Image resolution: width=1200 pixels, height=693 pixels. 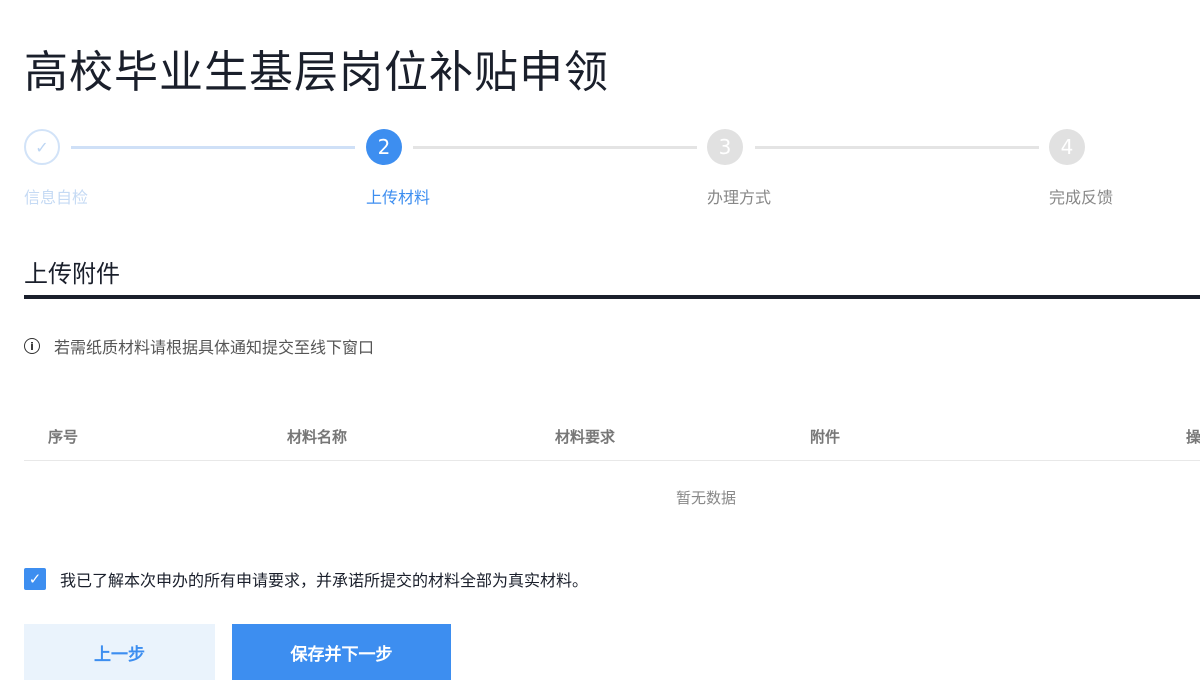 What do you see at coordinates (1193, 437) in the screenshot?
I see `col-action: 操作` at bounding box center [1193, 437].